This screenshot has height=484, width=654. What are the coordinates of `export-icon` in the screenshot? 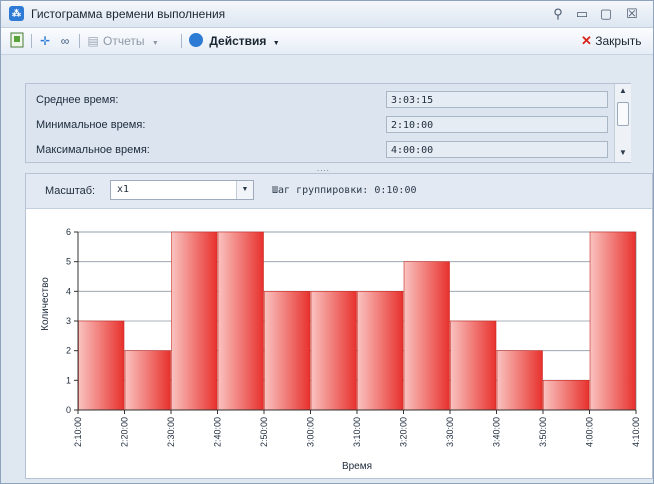 It's located at (17, 41).